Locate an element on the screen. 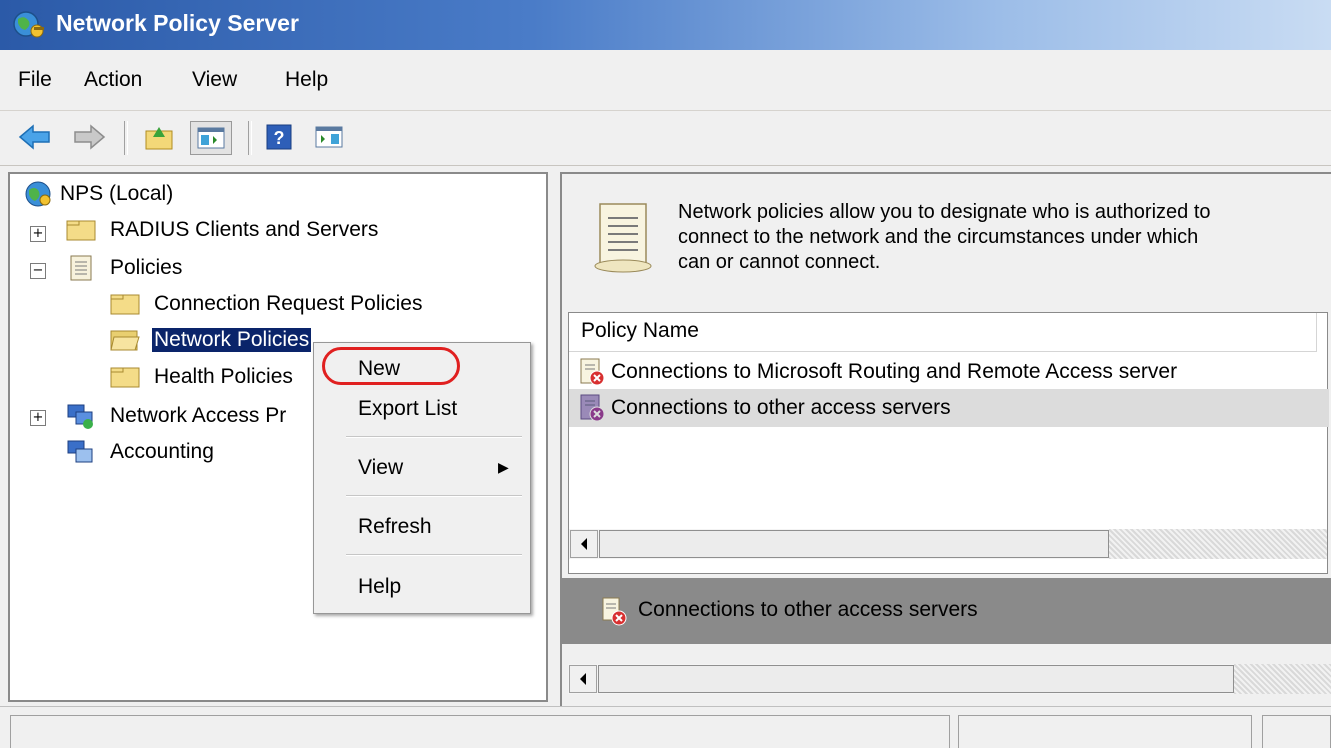 This screenshot has width=1331, height=748. menu-file: File is located at coordinates (35, 80).